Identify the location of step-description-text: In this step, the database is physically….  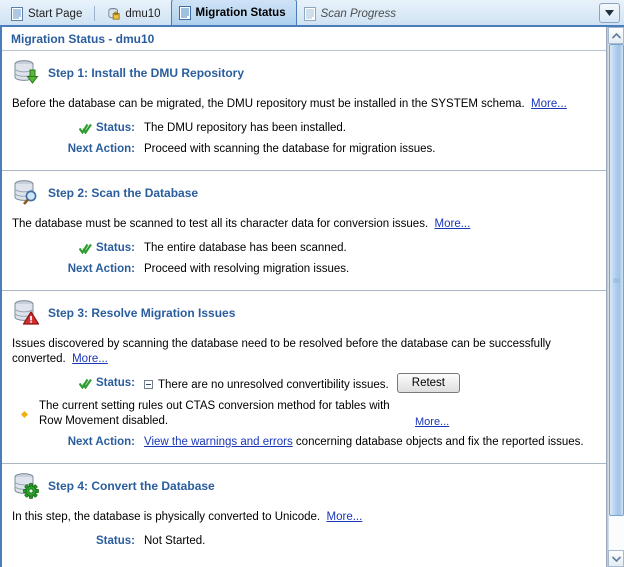
(166, 517).